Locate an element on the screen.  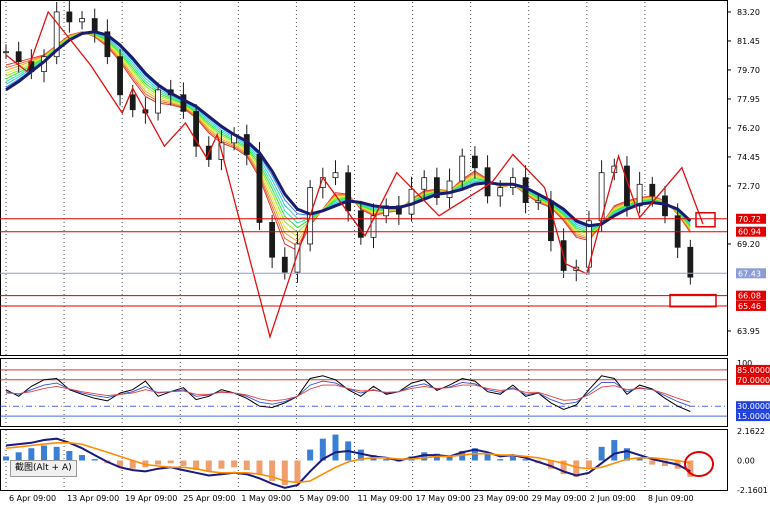
x-tick-label: 25 Apr 09:00 is located at coordinates (209, 498).